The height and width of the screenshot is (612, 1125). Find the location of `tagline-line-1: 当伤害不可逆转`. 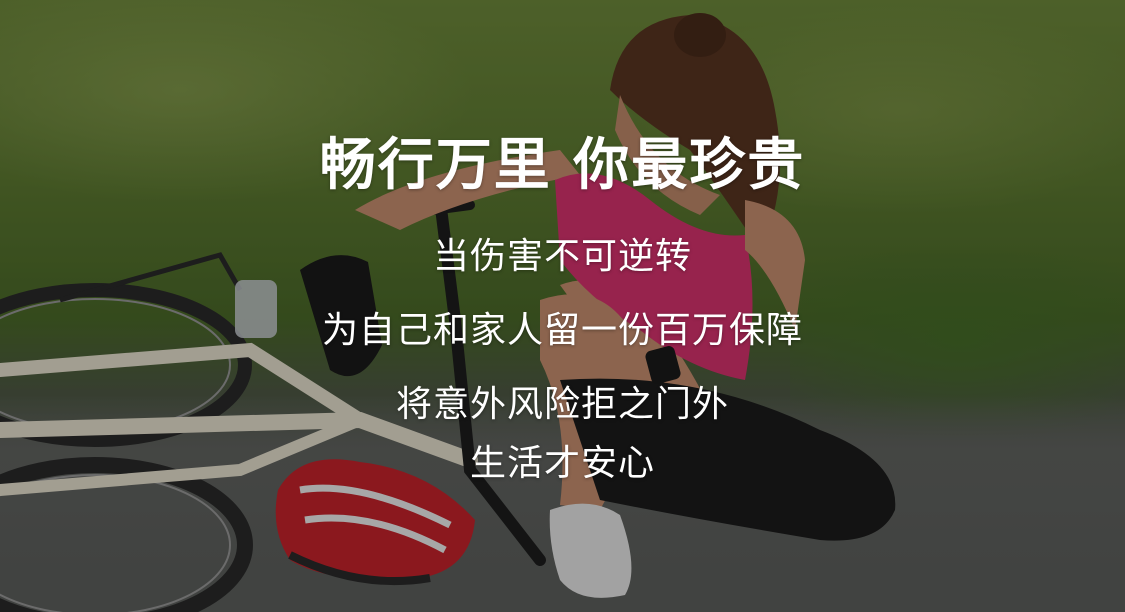

tagline-line-1: 当伤害不可逆转 is located at coordinates (562, 256).